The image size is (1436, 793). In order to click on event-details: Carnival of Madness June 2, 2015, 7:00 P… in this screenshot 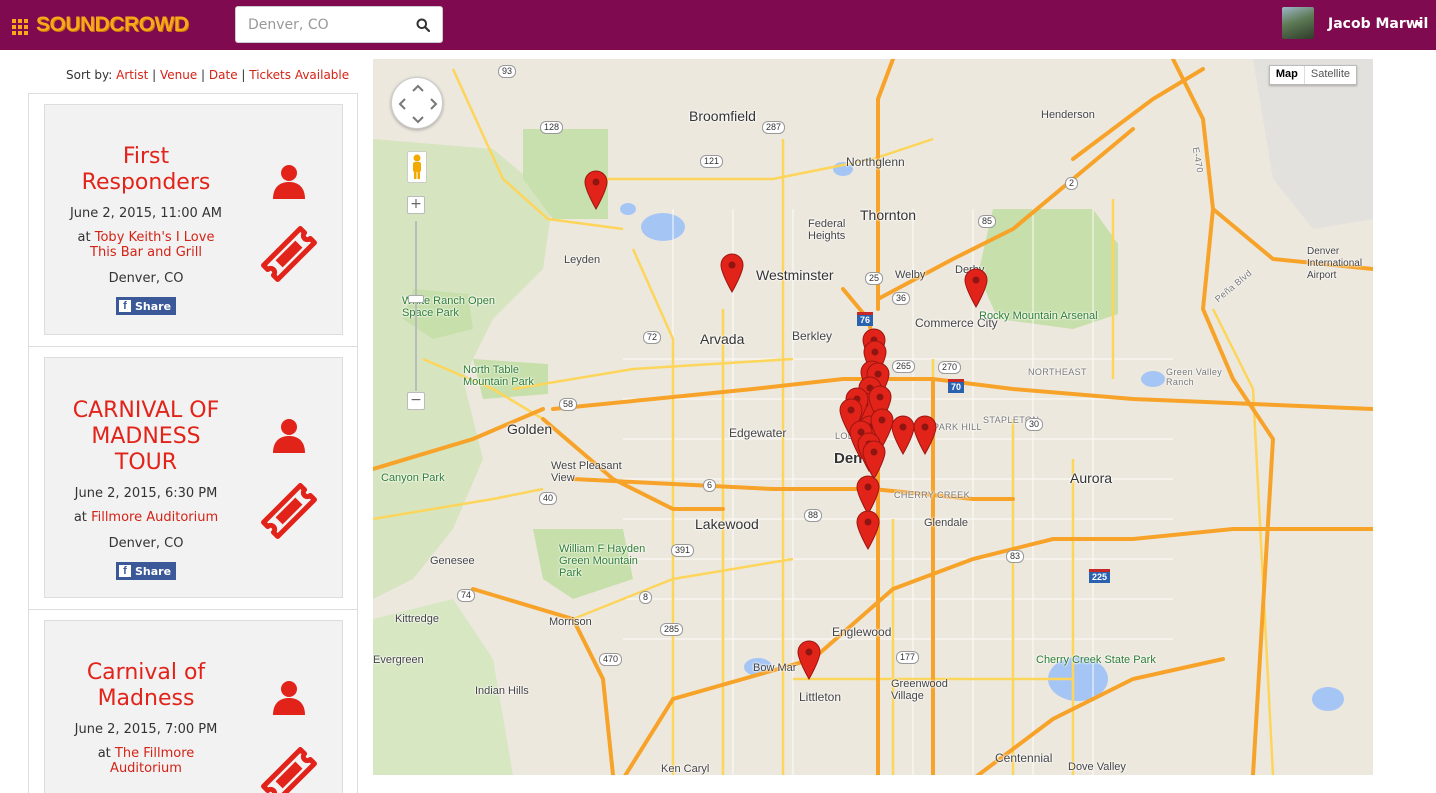, I will do `click(146, 698)`.